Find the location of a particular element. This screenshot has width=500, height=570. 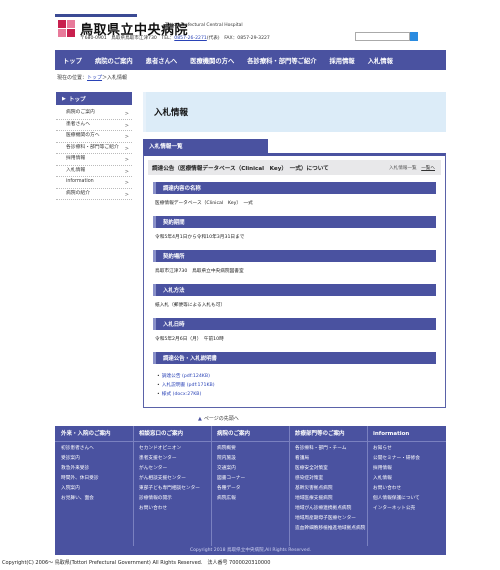

doc-link-forms: 様式 (docx:27KB) is located at coordinates (182, 394).